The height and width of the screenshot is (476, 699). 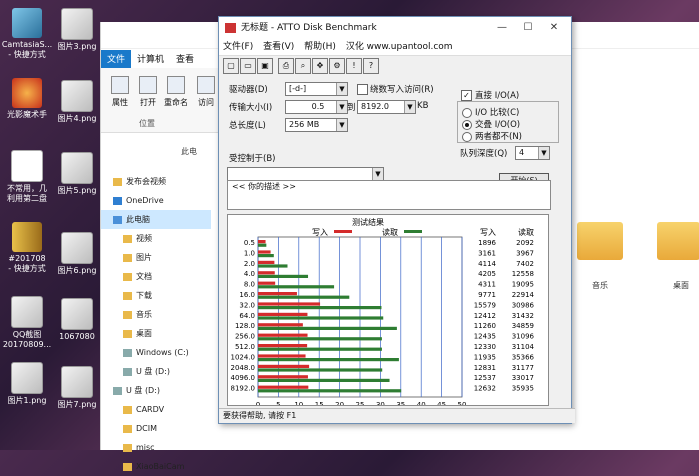 I want to click on desktop-icon-image1: 图片1.png, so click(x=27, y=384).